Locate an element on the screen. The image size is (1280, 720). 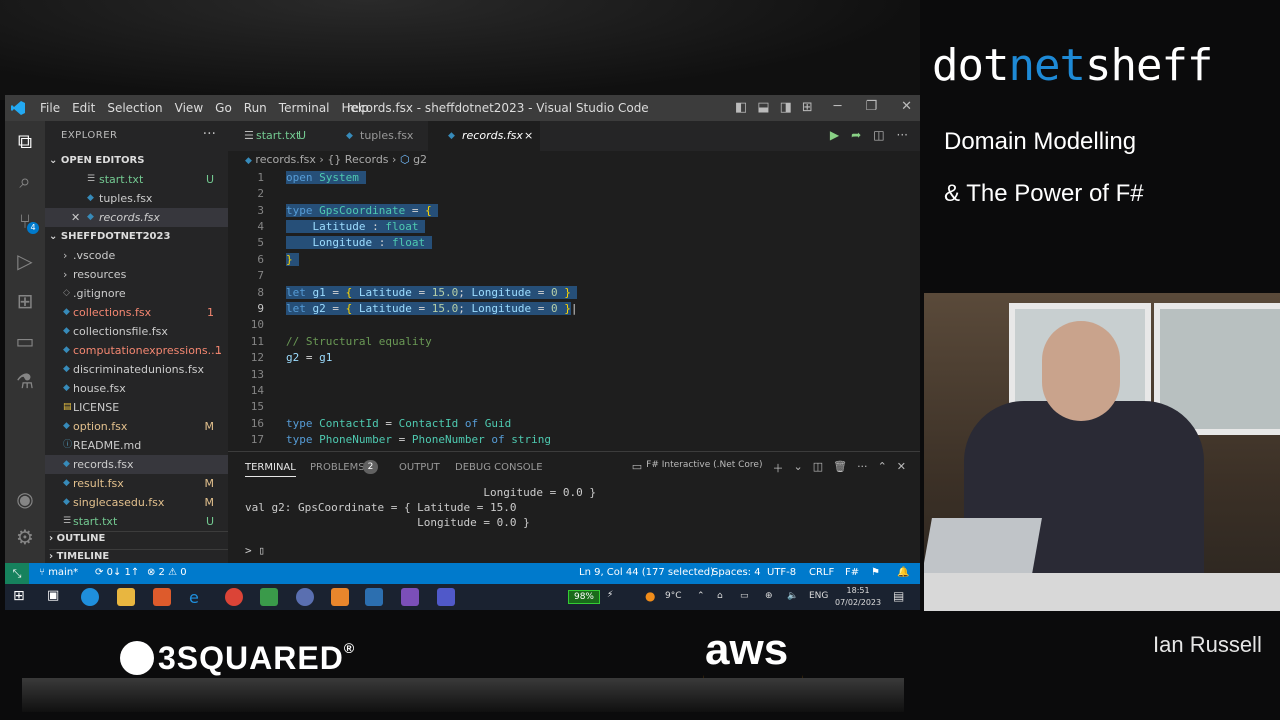
sublime-icon is located at coordinates (340, 597).